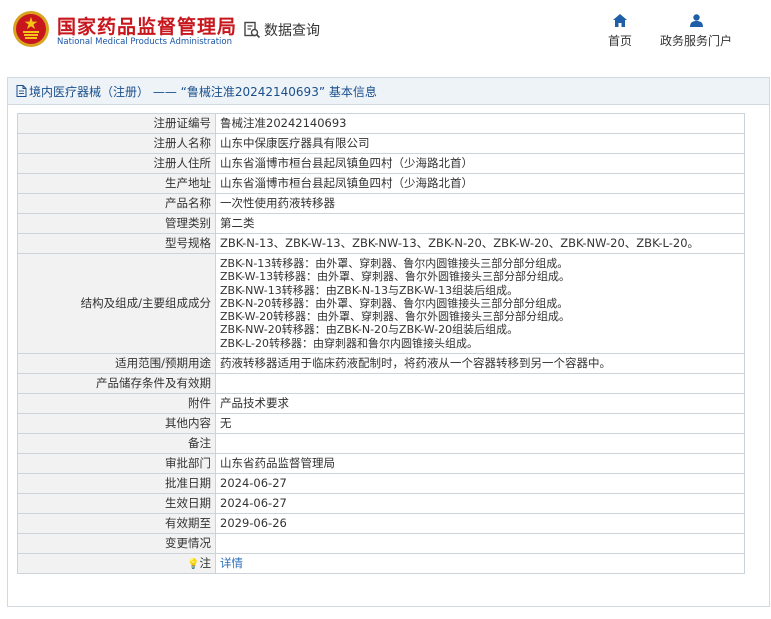  Describe the element at coordinates (116, 404) in the screenshot. I see `field-label: 附件` at that location.